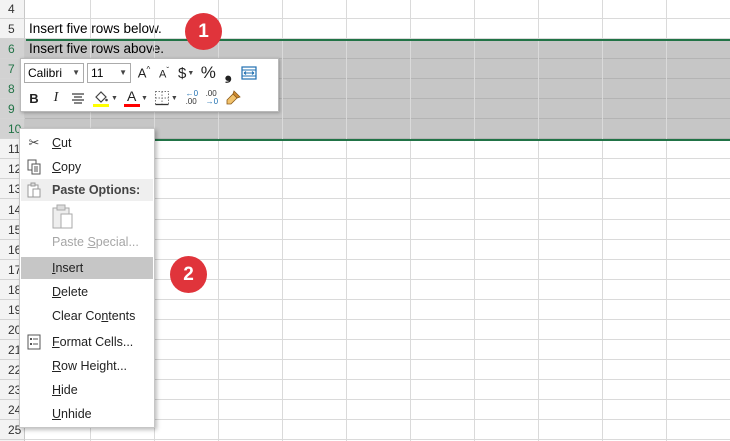 This screenshot has height=441, width=730. I want to click on menu-item-label: Cut, so click(62, 143).